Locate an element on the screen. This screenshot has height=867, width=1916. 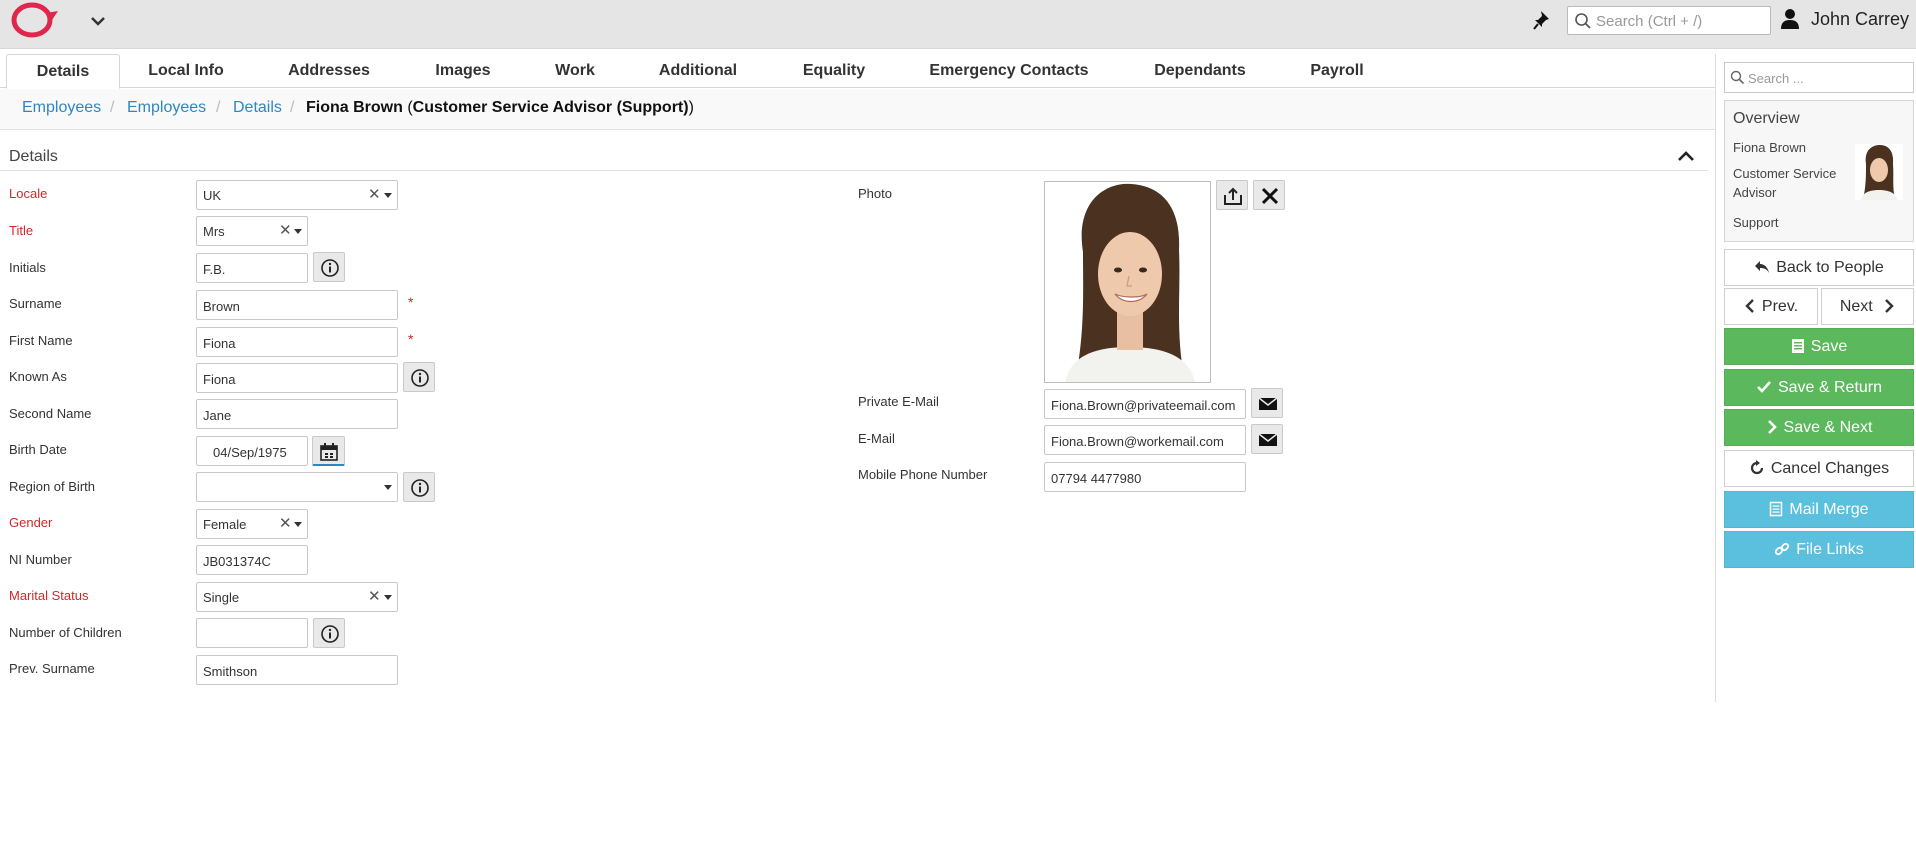
tab-equality: Equality is located at coordinates (834, 71).